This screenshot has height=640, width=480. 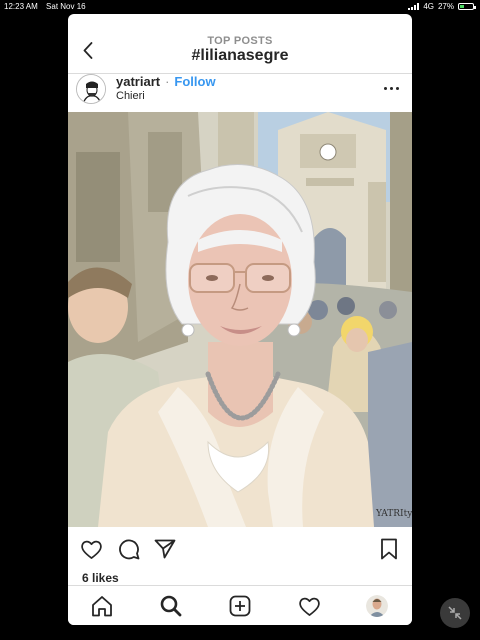 What do you see at coordinates (138, 81) in the screenshot?
I see `username-link: yatriart` at bounding box center [138, 81].